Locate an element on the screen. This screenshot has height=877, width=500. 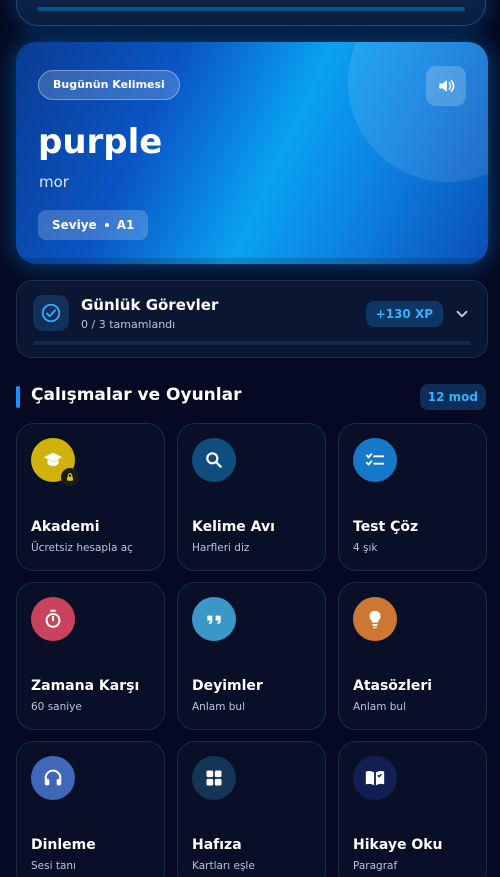
tile-deyimler: Deyimler Anlam bul is located at coordinates (251, 656).